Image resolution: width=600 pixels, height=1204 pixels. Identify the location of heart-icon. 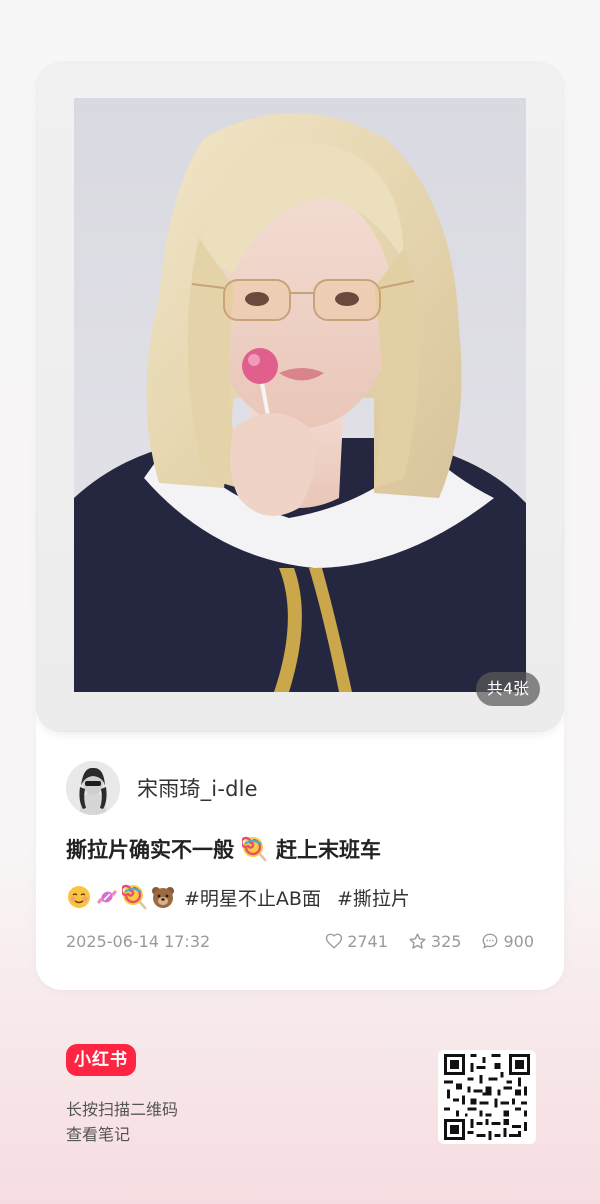
(334, 941).